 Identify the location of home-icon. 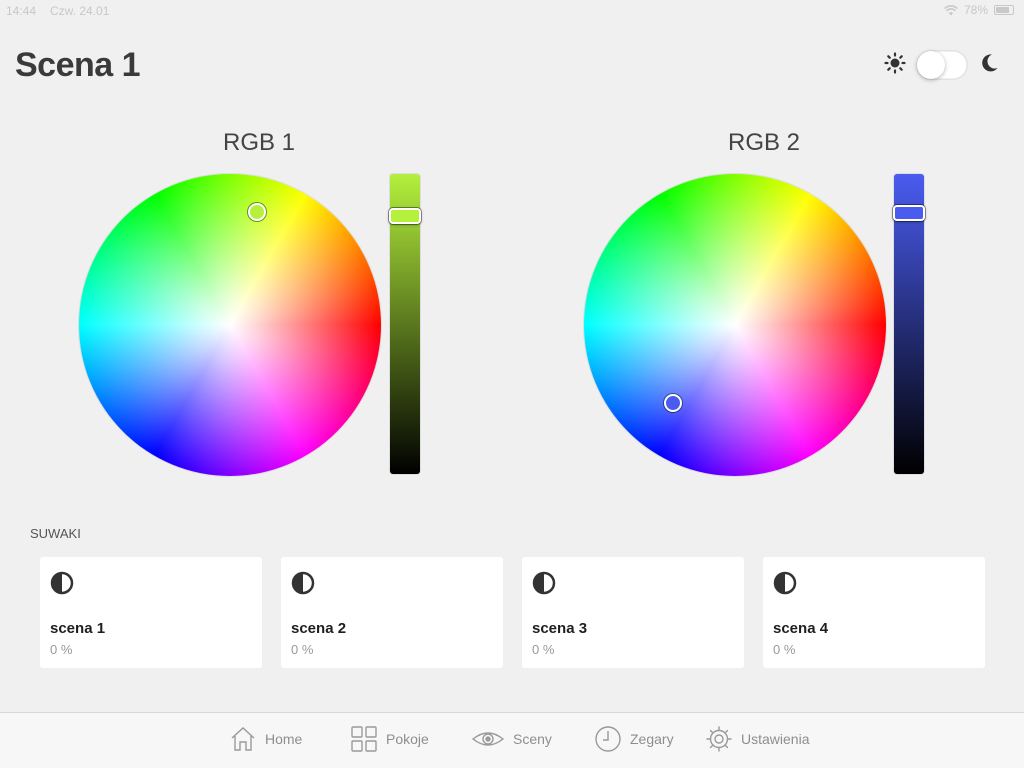
(243, 739).